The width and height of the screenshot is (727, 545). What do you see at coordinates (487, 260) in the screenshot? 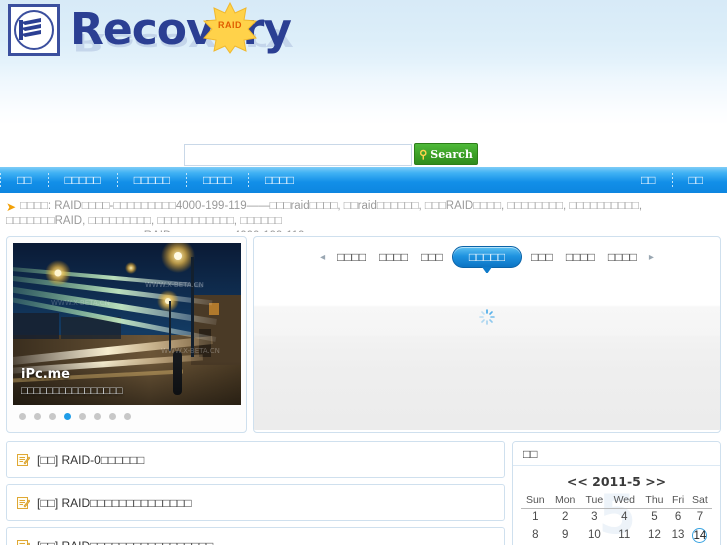
I see `tab-4-active: □□□□□` at bounding box center [487, 260].